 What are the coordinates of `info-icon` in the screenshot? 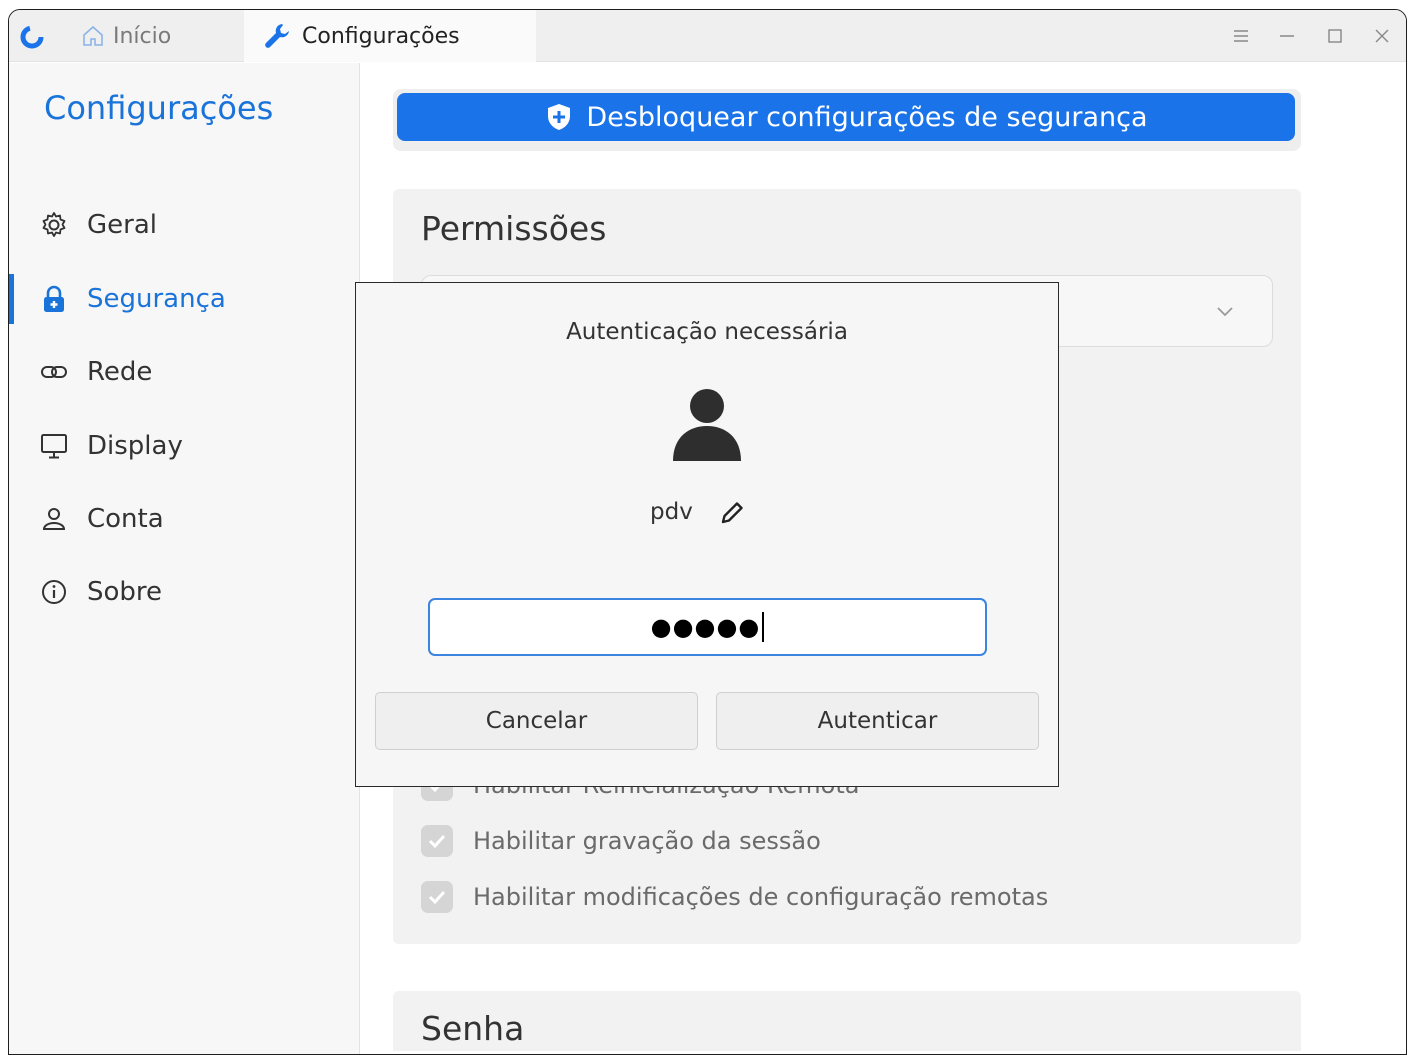 It's located at (54, 592).